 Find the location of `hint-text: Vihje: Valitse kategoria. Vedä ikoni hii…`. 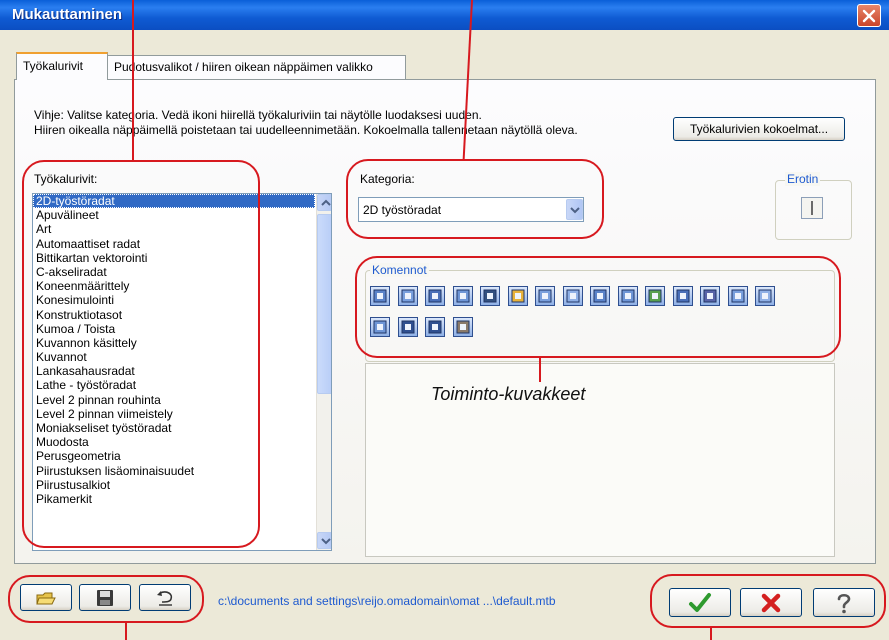

hint-text: Vihje: Valitse kategoria. Vedä ikoni hii… is located at coordinates (349, 123).